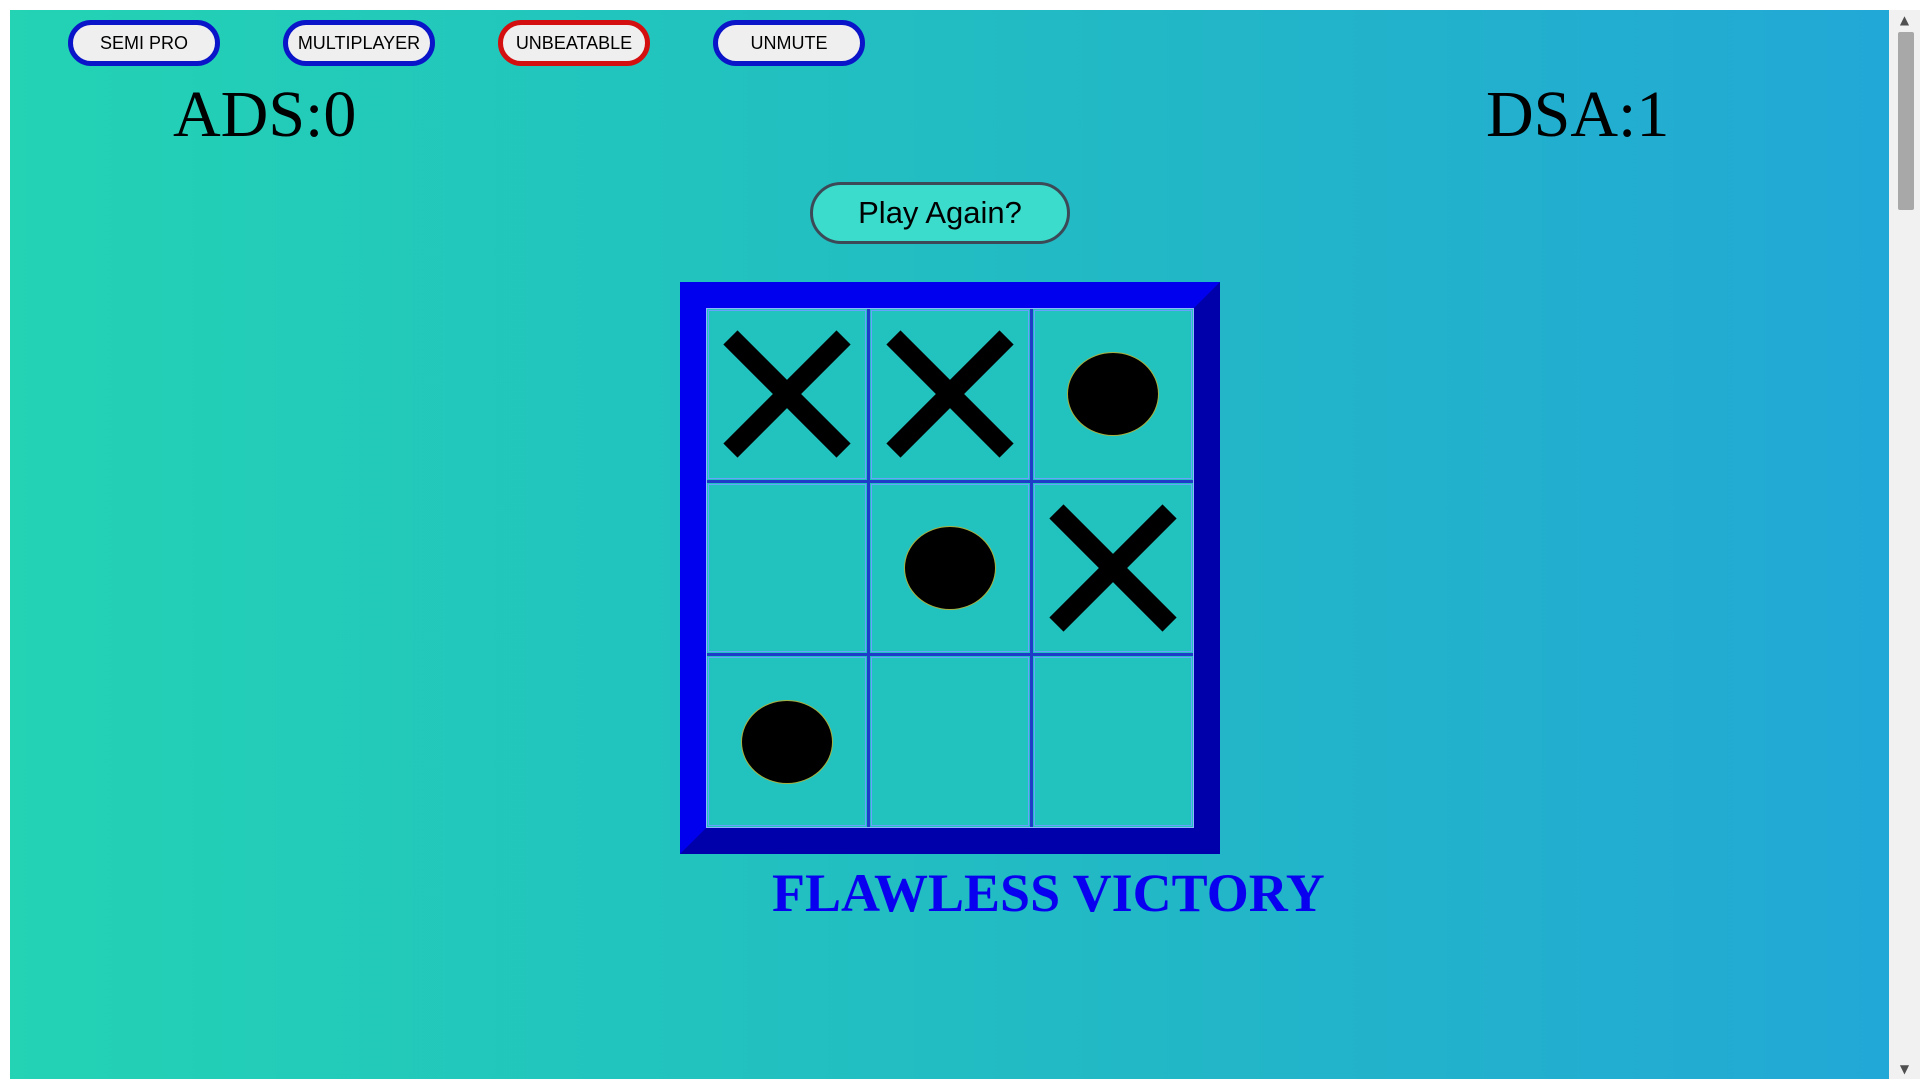  What do you see at coordinates (1906, 121) in the screenshot?
I see `scrollbar-thumb` at bounding box center [1906, 121].